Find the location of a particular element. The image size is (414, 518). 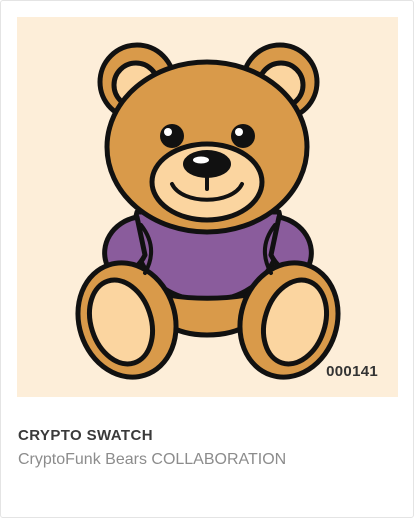

right-eye is located at coordinates (243, 136).